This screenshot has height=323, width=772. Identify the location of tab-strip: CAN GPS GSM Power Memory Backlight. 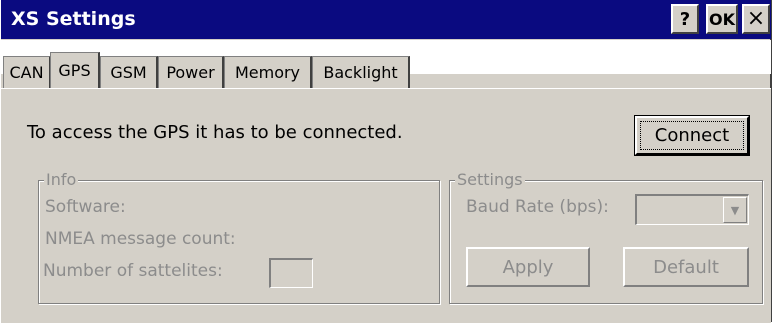
(386, 64).